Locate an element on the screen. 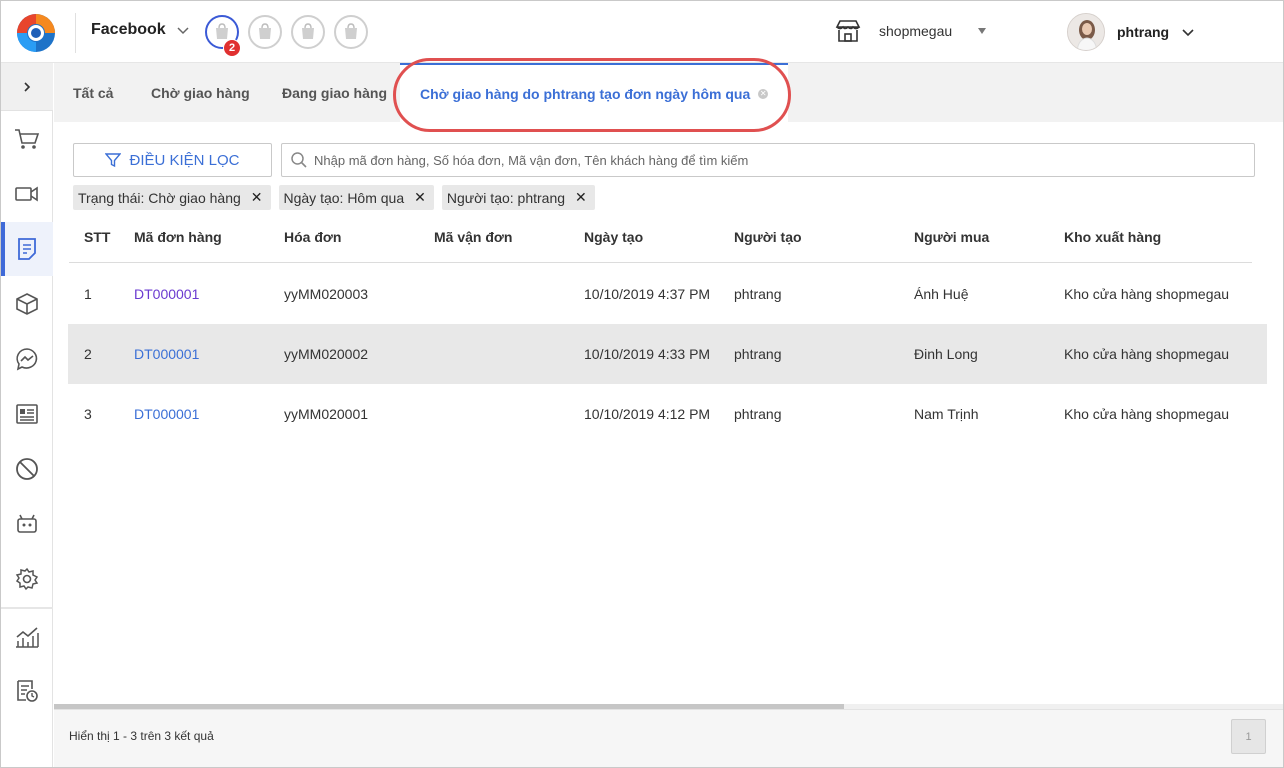 The width and height of the screenshot is (1284, 768). sidebar-item-history is located at coordinates (27, 691).